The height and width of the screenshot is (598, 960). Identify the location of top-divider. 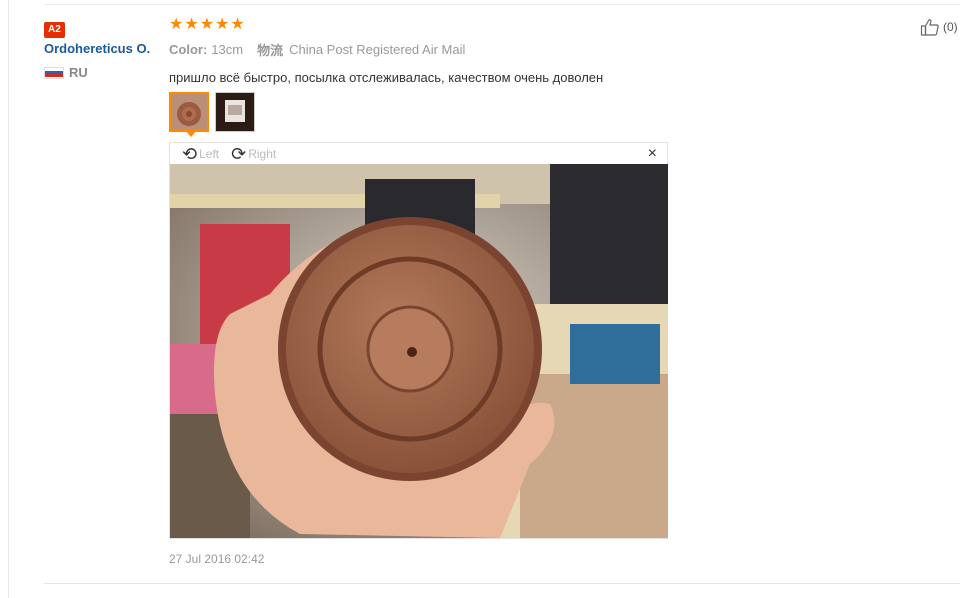
(502, 4).